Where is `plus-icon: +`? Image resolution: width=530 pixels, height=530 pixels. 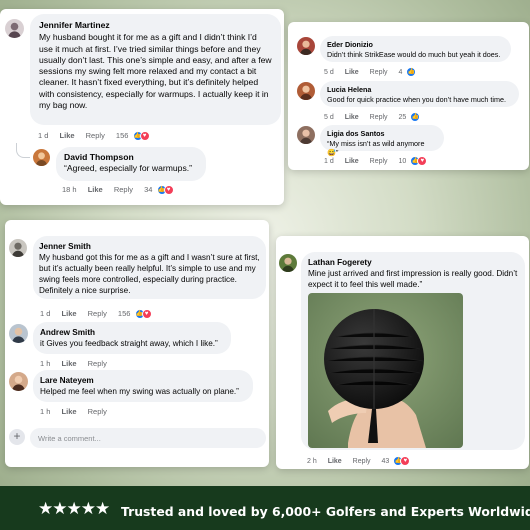
plus-icon: + is located at coordinates (17, 437).